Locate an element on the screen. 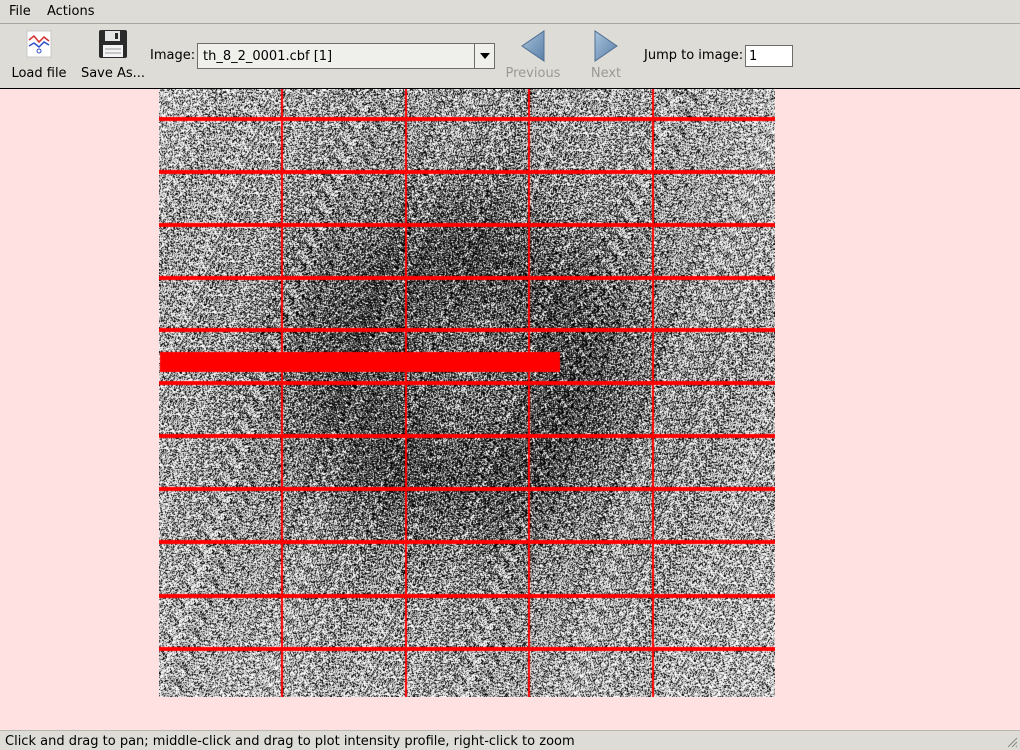  image-select-value: th_8_2_0001.cbf [1] is located at coordinates (268, 56).